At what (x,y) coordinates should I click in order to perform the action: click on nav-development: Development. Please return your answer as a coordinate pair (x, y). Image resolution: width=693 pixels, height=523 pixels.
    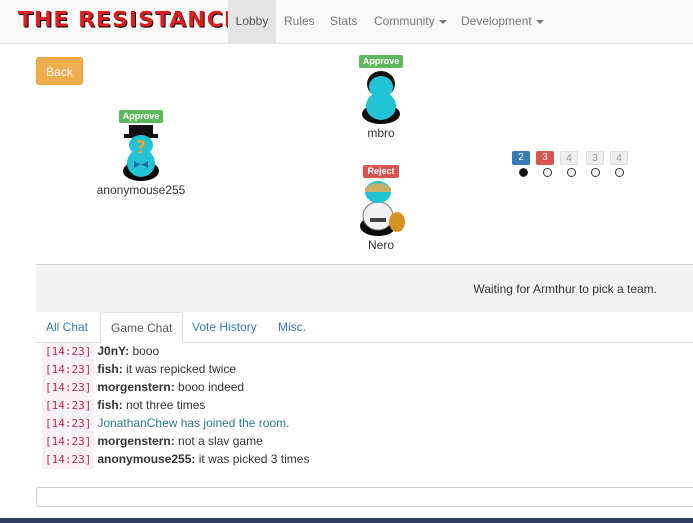
    Looking at the image, I should click on (502, 21).